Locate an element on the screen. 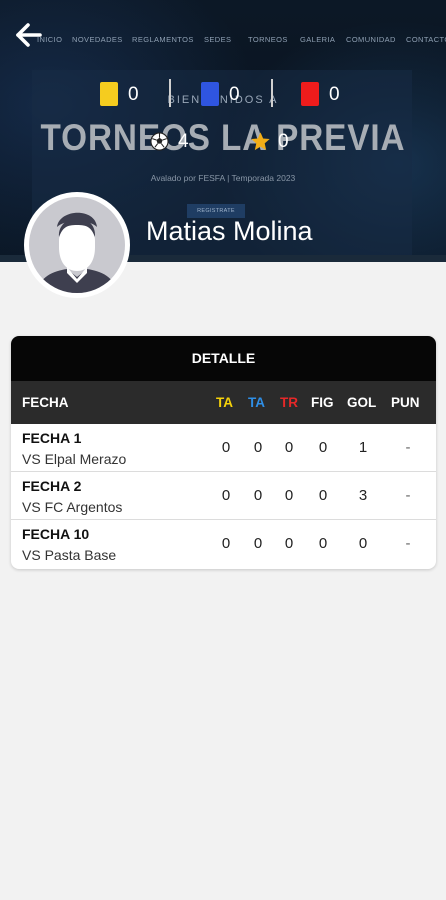  row-opponent: VS Pasta Base is located at coordinates (69, 555).